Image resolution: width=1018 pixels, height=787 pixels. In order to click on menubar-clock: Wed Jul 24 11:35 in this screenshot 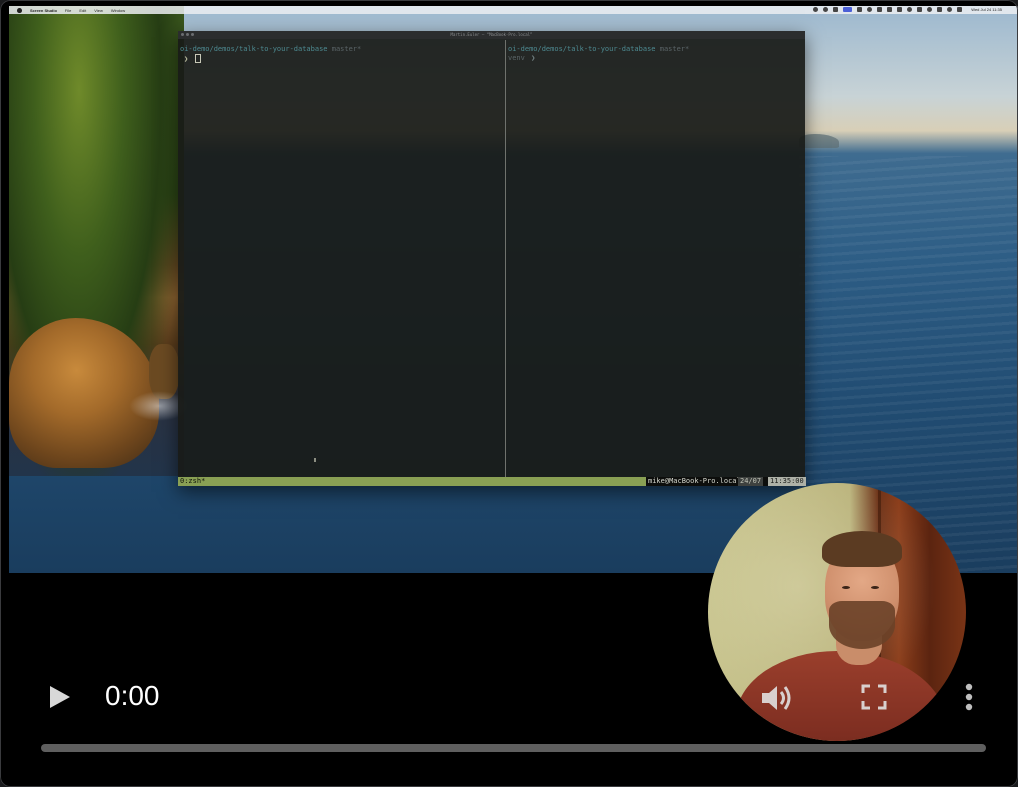, I will do `click(986, 9)`.